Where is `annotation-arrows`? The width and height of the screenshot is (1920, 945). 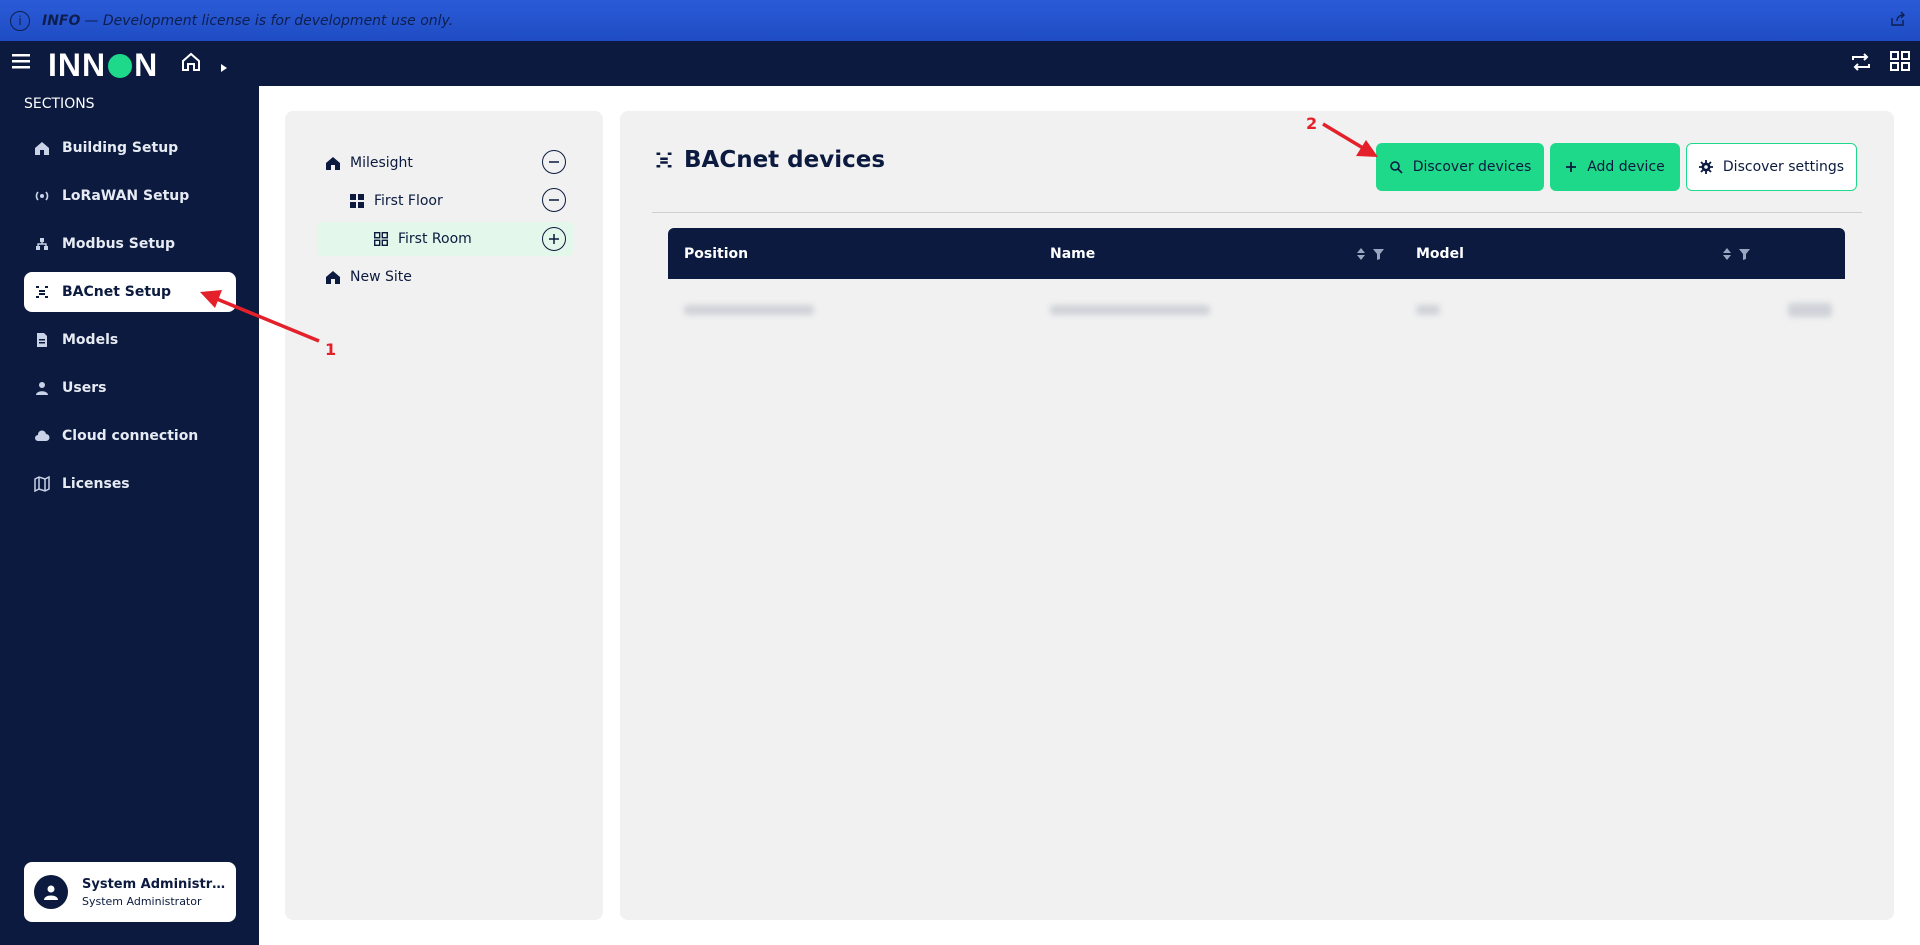 annotation-arrows is located at coordinates (789, 232).